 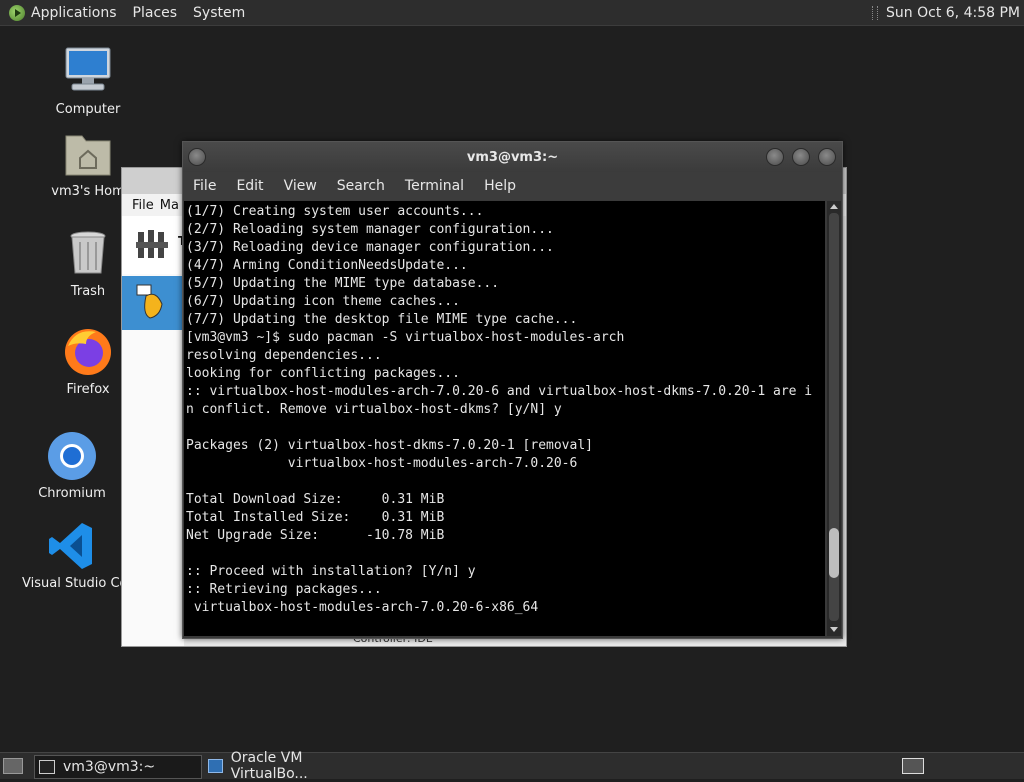 I want to click on menu-file: File, so click(x=204, y=186).